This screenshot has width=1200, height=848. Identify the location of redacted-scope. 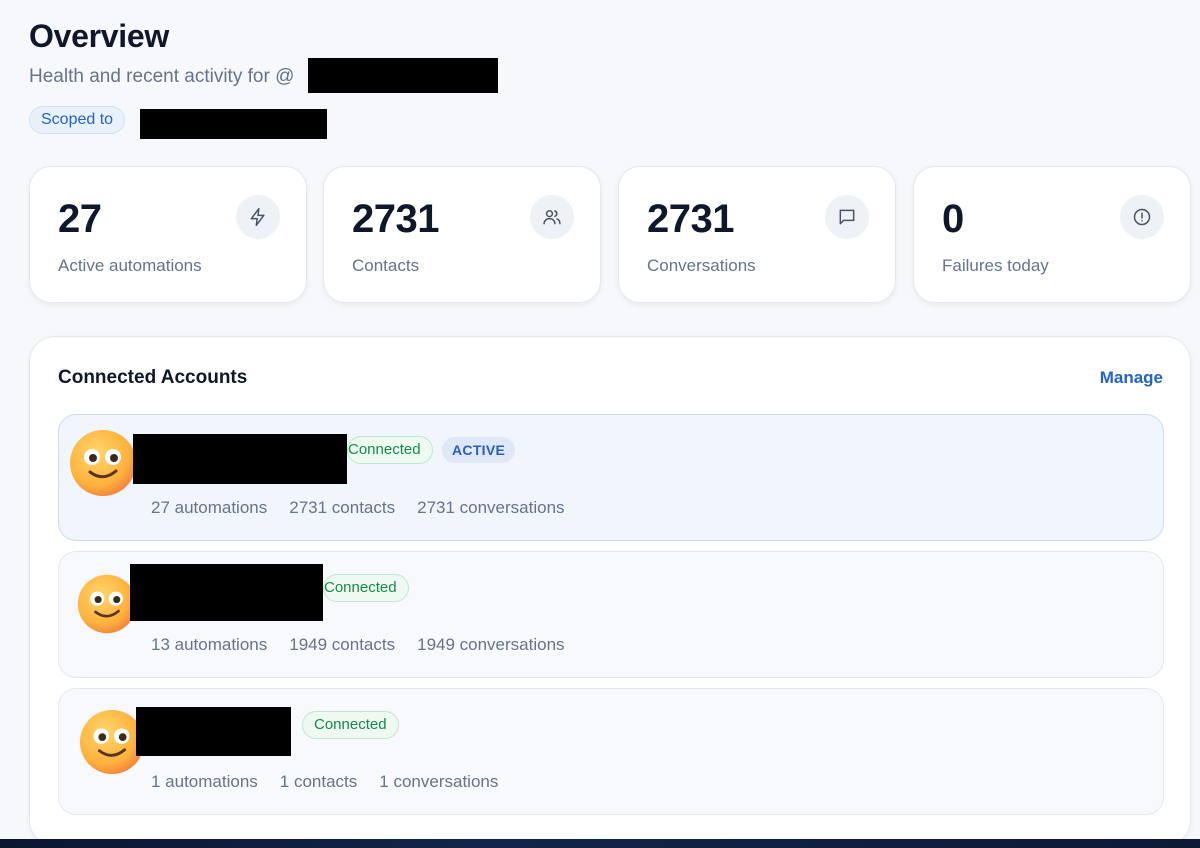
(233, 124).